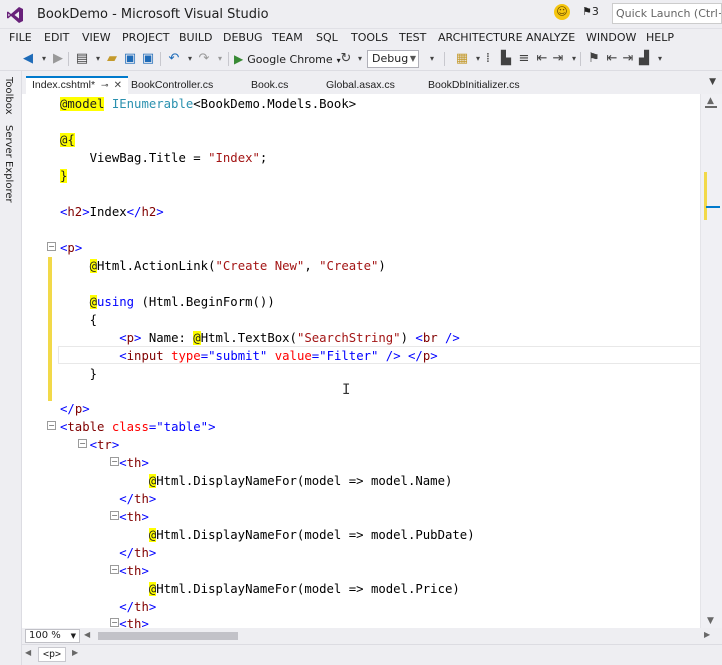 Image resolution: width=722 pixels, height=665 pixels. I want to click on horizontal-scroll-thumb, so click(168, 636).